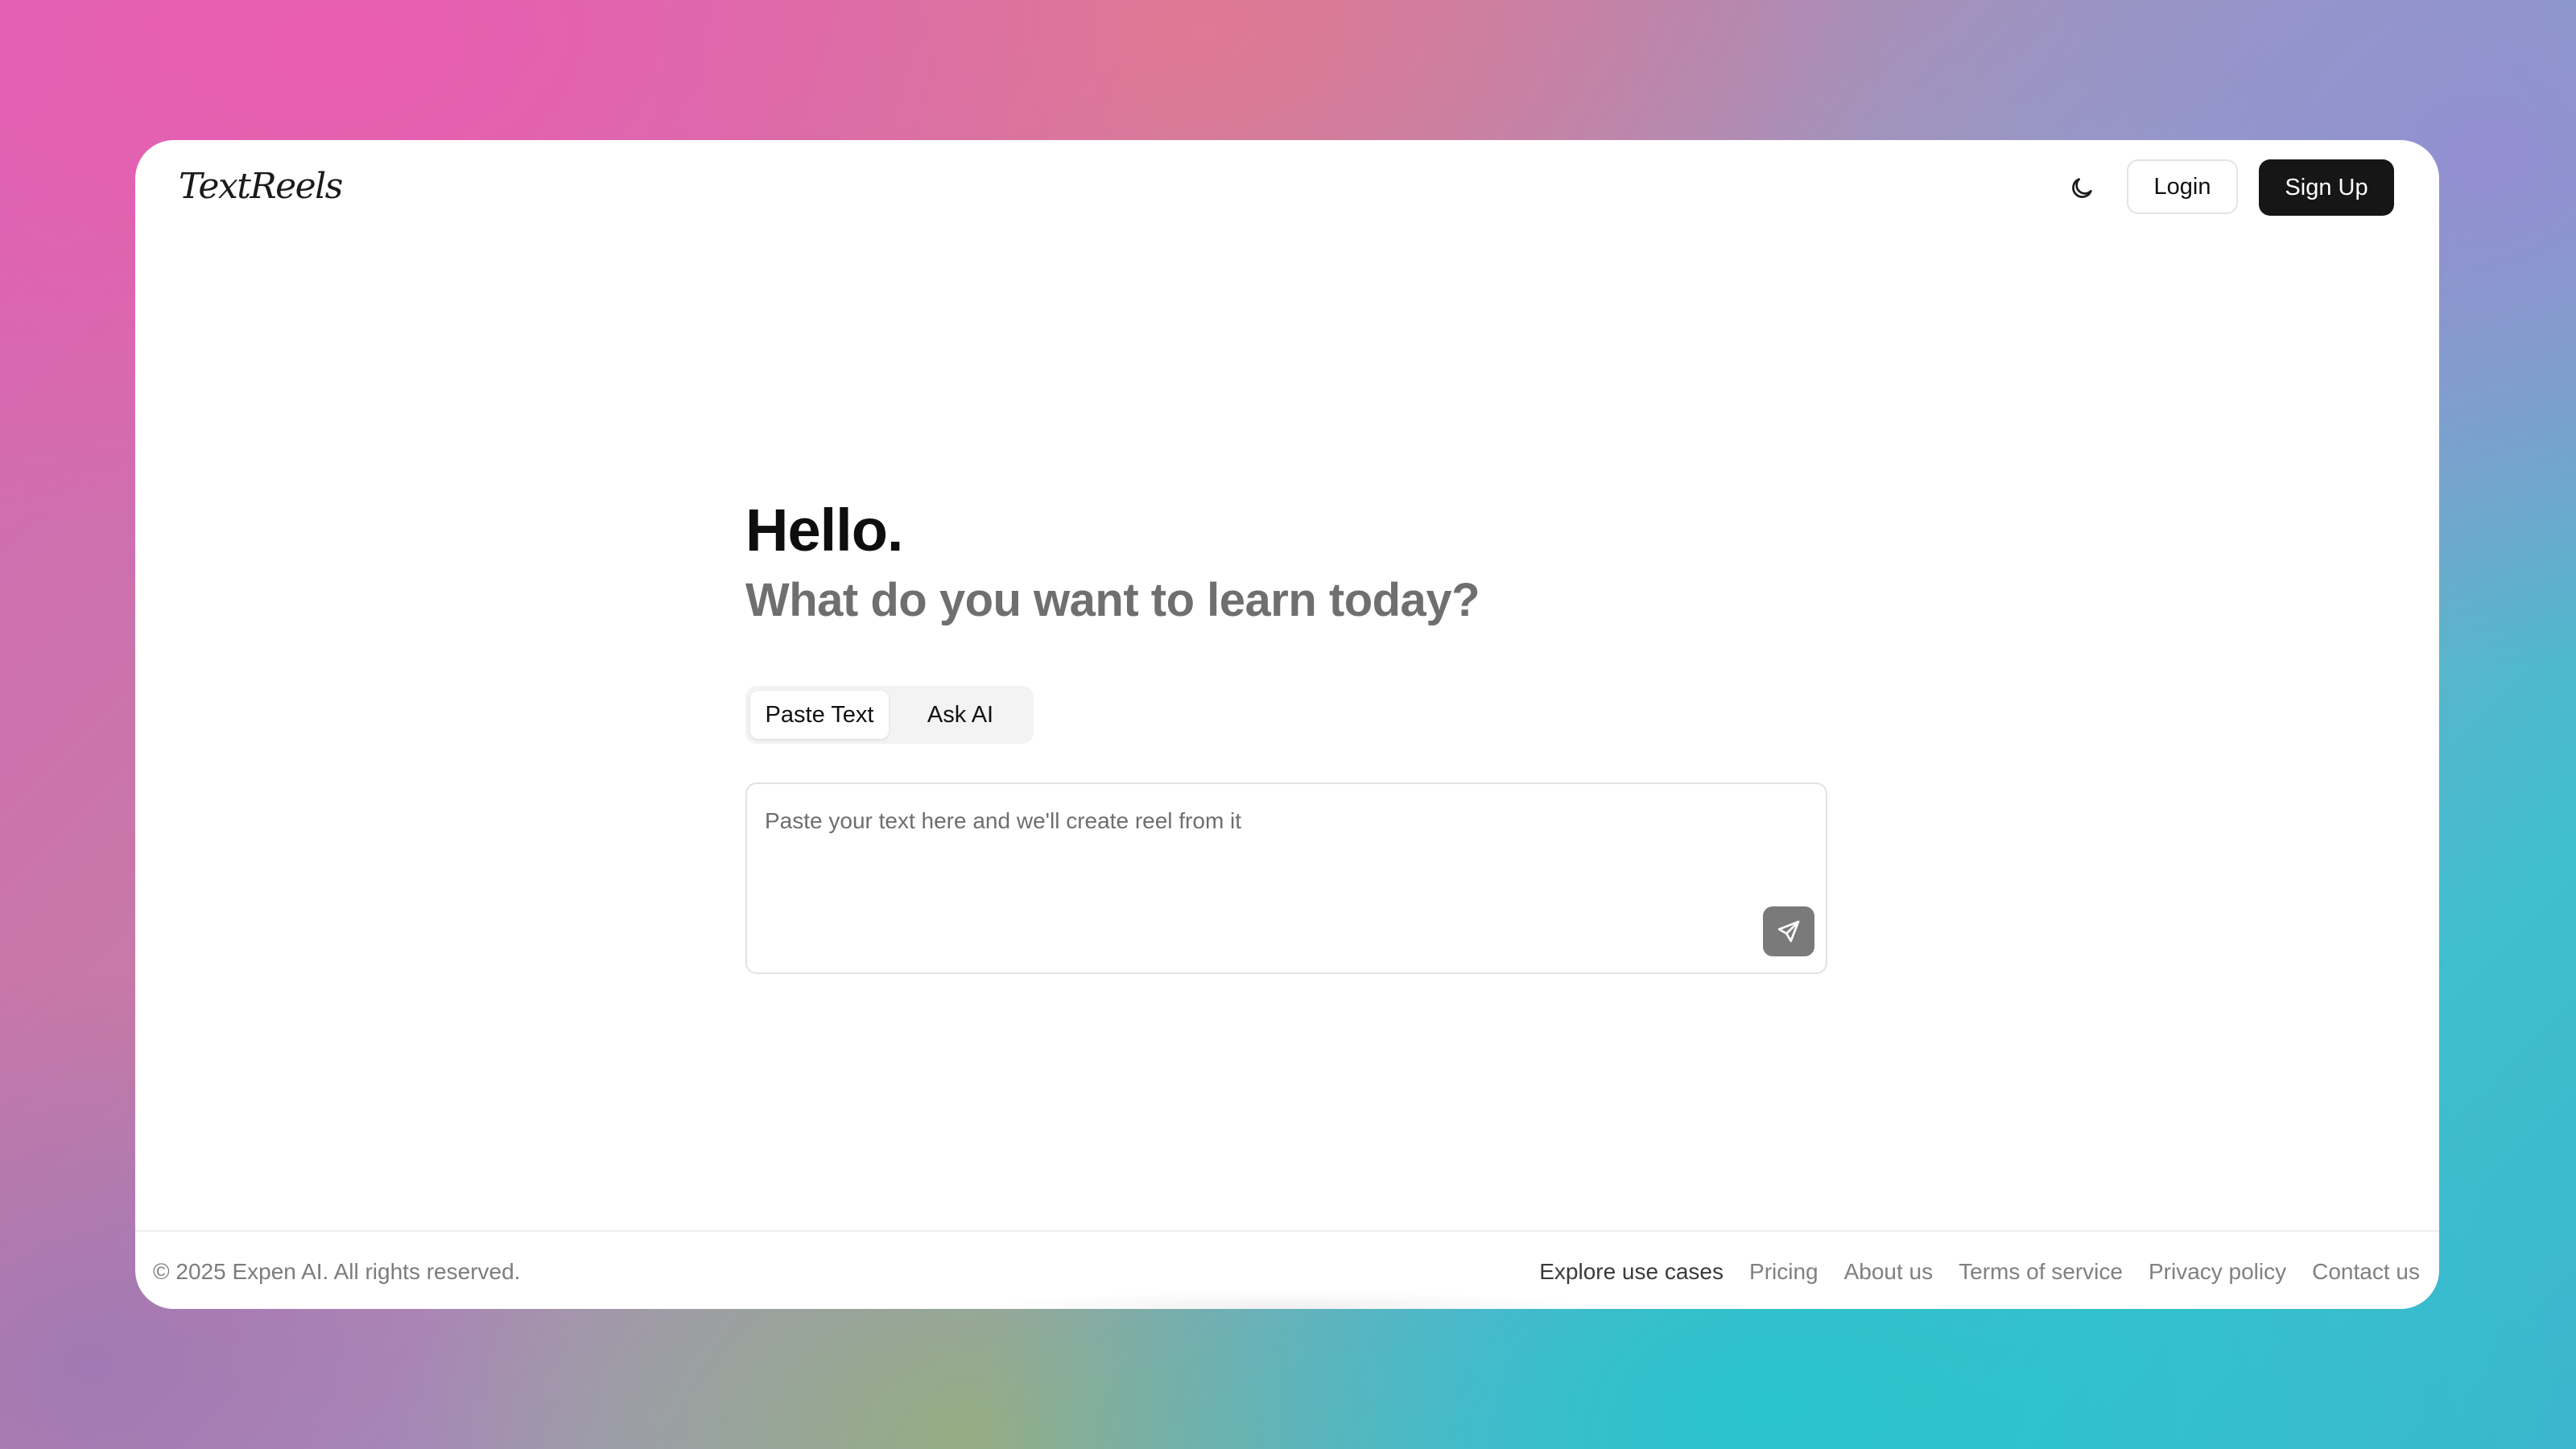 This screenshot has width=2576, height=1449. Describe the element at coordinates (1783, 1272) in the screenshot. I see `footer-link-pricing: Pricing` at that location.